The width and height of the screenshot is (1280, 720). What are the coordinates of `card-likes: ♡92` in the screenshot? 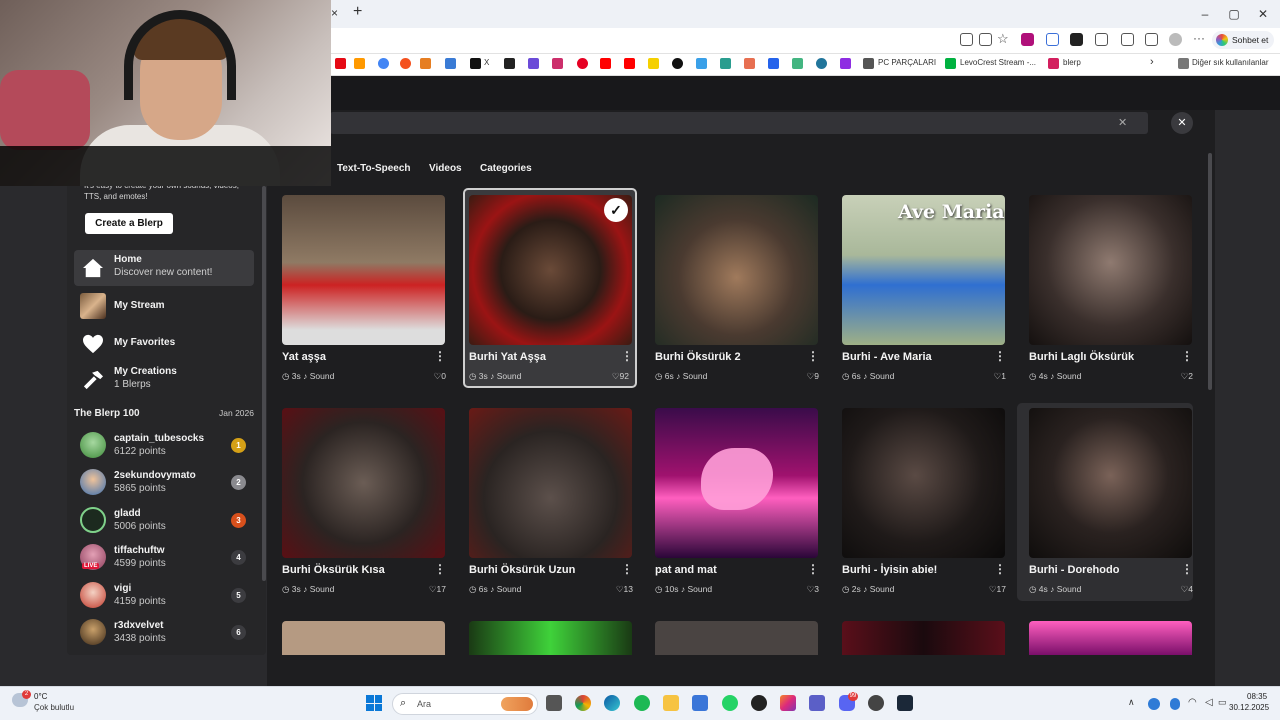 It's located at (609, 376).